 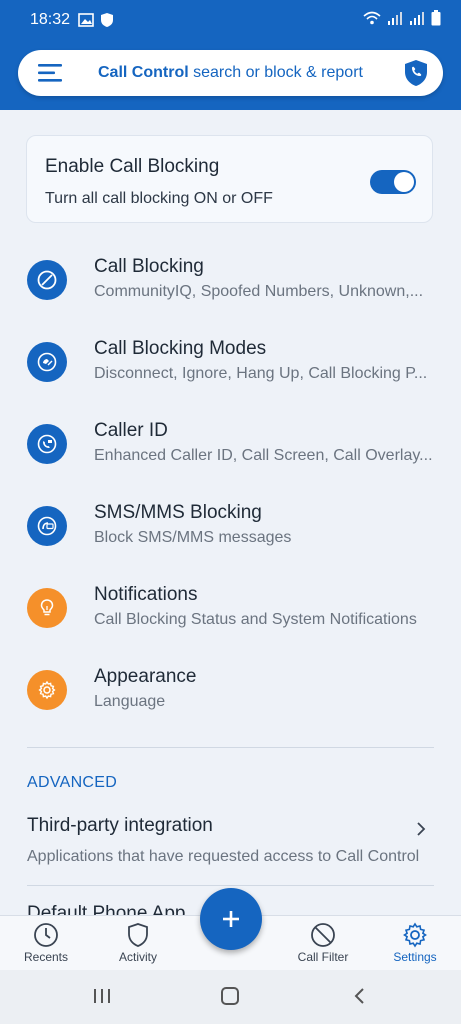 I want to click on item-title: SMS/MMS Blocking, so click(x=178, y=512).